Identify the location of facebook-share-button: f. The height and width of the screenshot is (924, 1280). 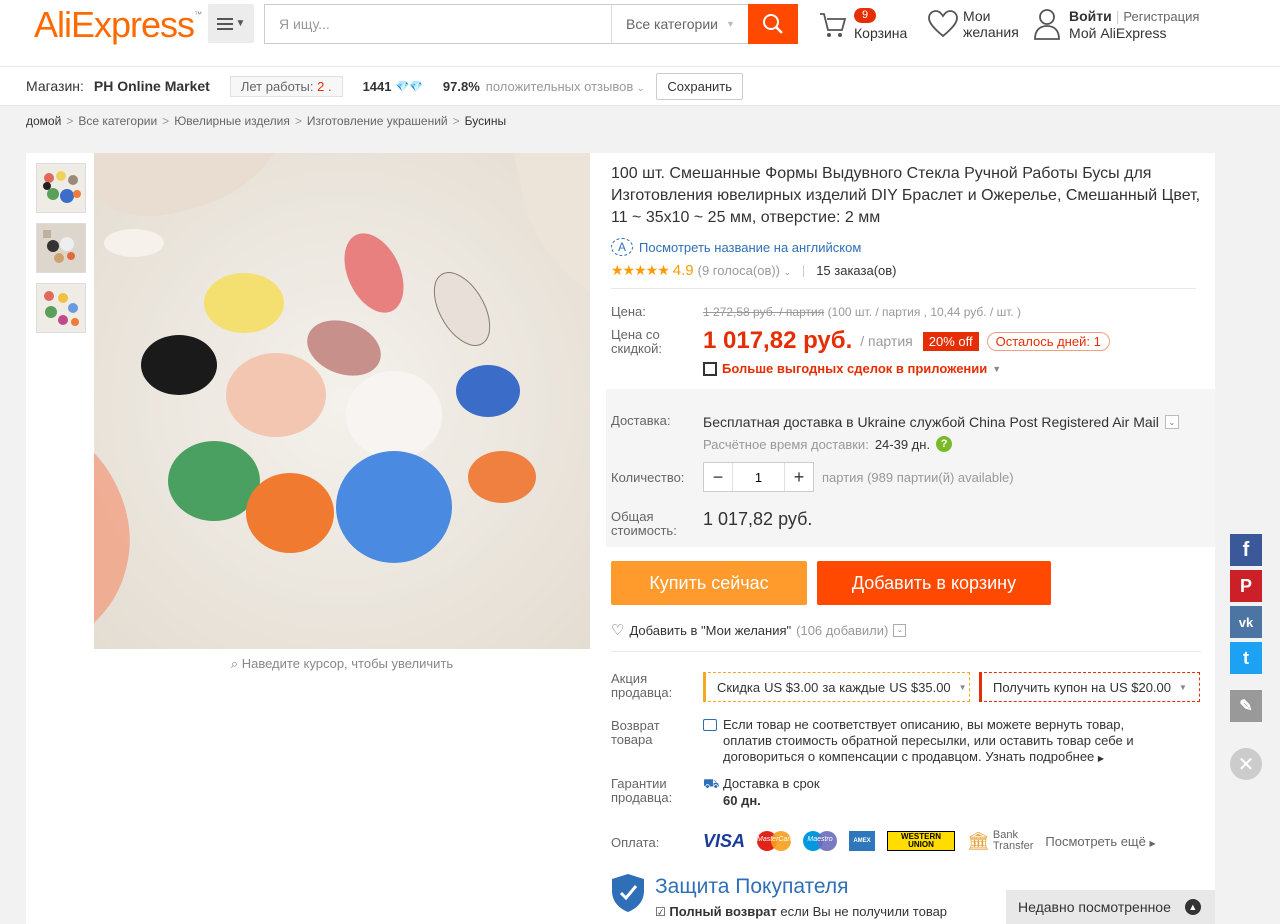
(1246, 550).